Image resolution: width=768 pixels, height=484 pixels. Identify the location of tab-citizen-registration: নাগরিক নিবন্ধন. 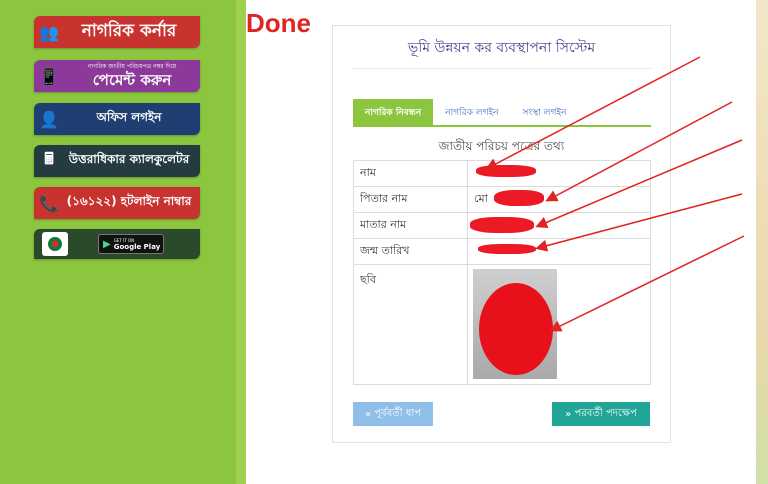
(393, 112).